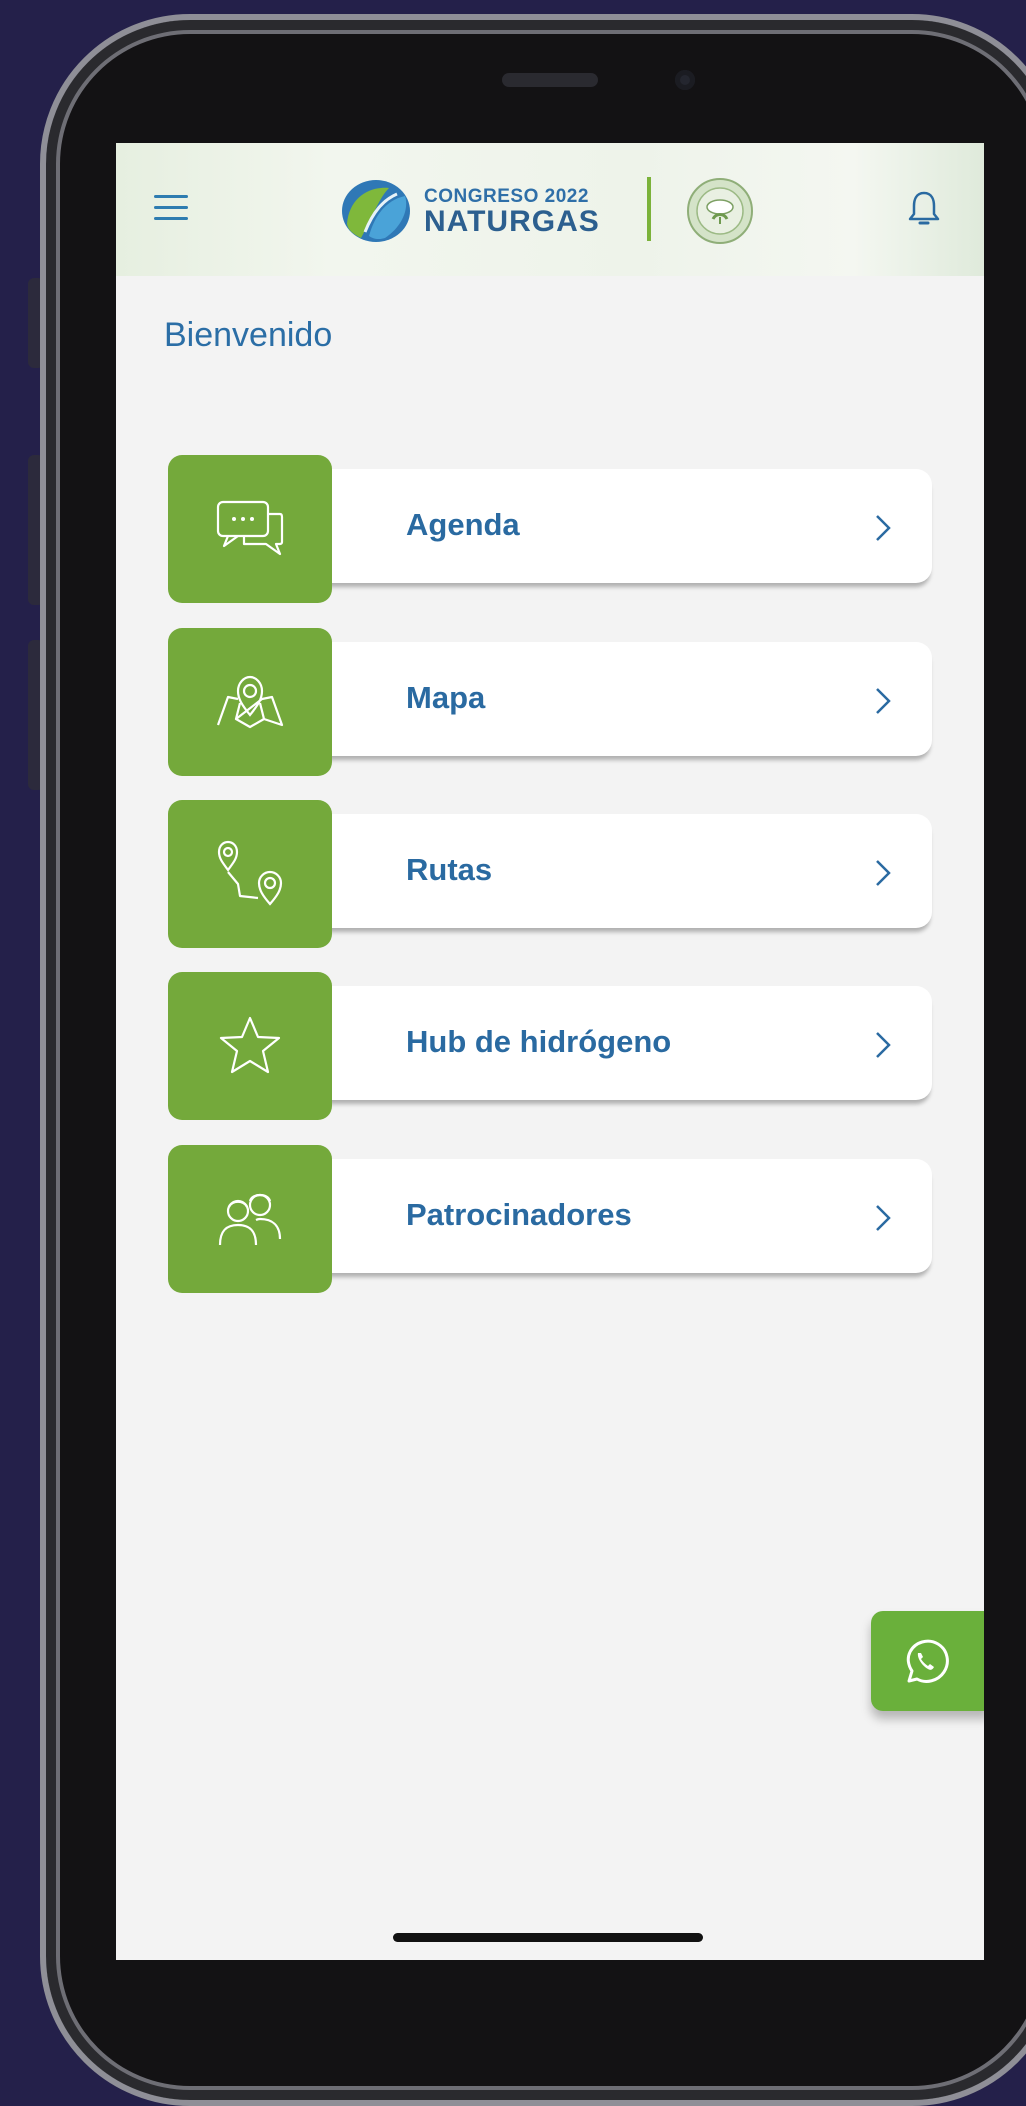 The width and height of the screenshot is (1026, 2106). I want to click on phone-speaker, so click(550, 80).